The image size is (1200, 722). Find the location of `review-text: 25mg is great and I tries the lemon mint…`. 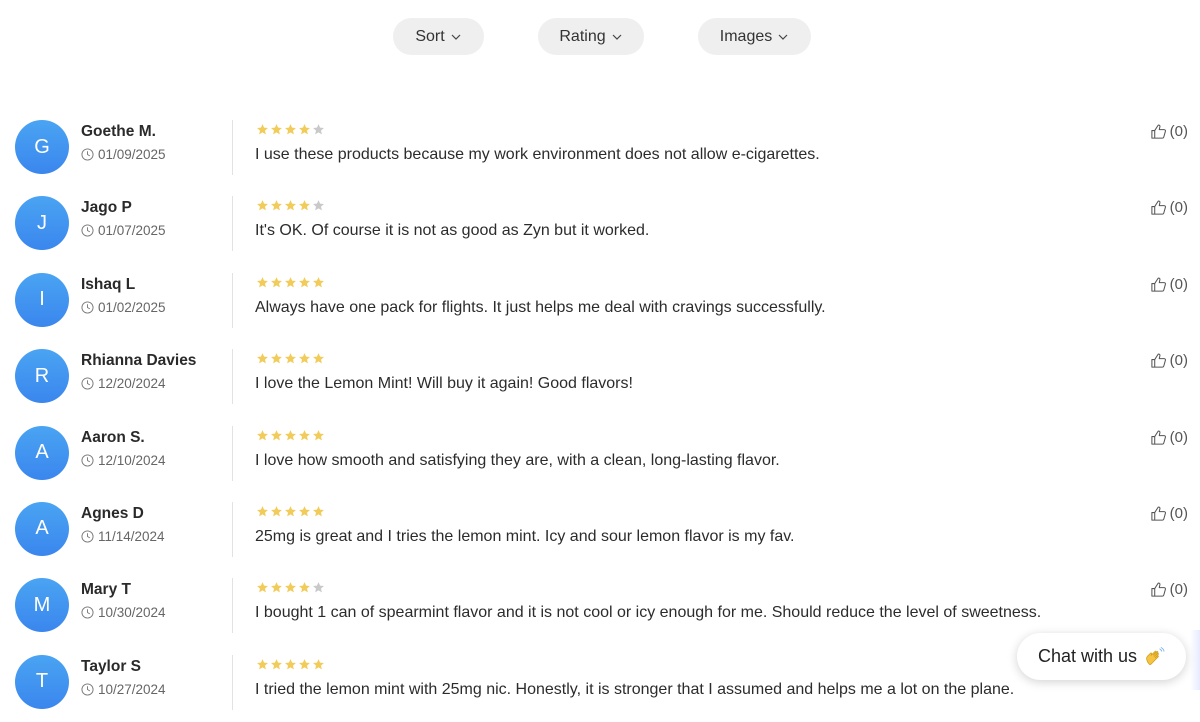

review-text: 25mg is great and I tries the lemon mint… is located at coordinates (525, 536).